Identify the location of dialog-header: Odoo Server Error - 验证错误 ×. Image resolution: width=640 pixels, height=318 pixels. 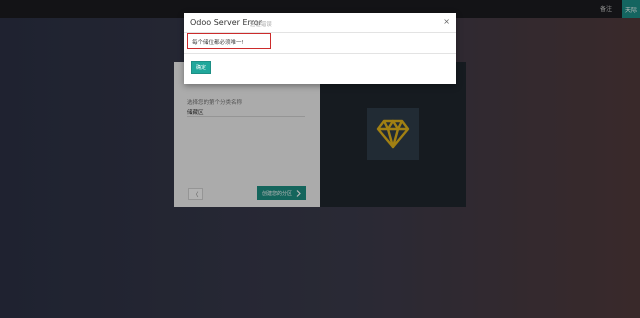
(320, 23).